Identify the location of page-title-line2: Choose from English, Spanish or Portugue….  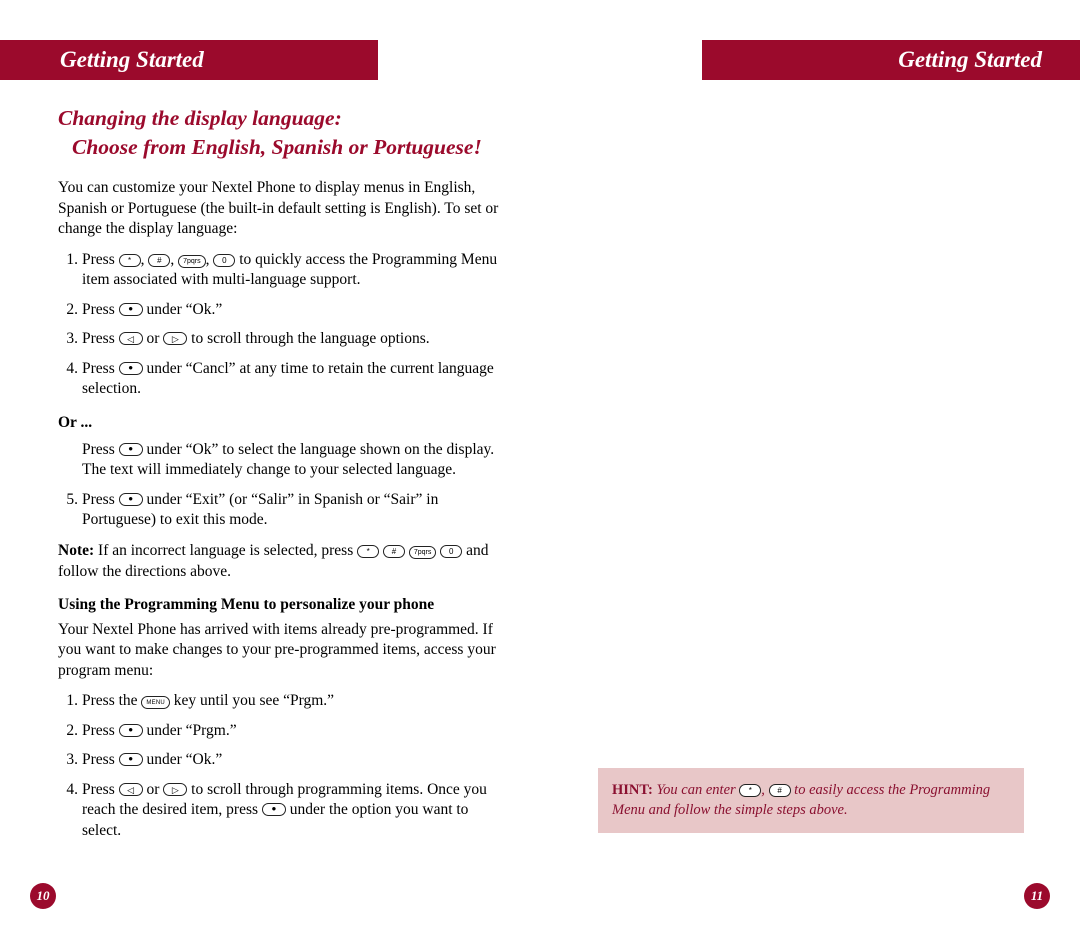
(277, 147).